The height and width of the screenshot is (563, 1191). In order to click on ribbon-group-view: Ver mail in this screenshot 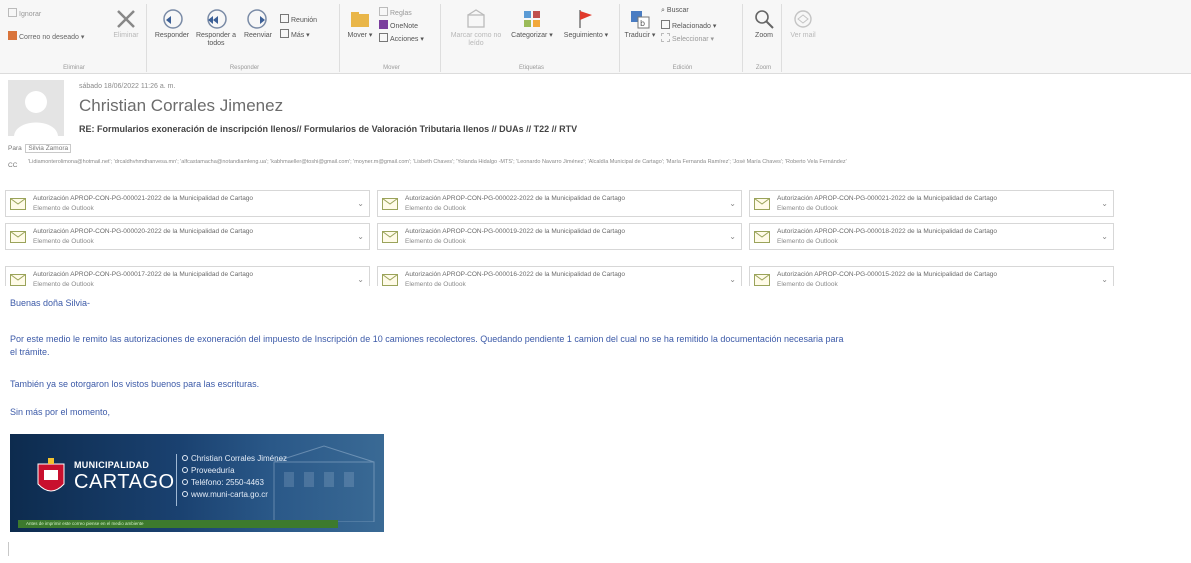, I will do `click(803, 38)`.